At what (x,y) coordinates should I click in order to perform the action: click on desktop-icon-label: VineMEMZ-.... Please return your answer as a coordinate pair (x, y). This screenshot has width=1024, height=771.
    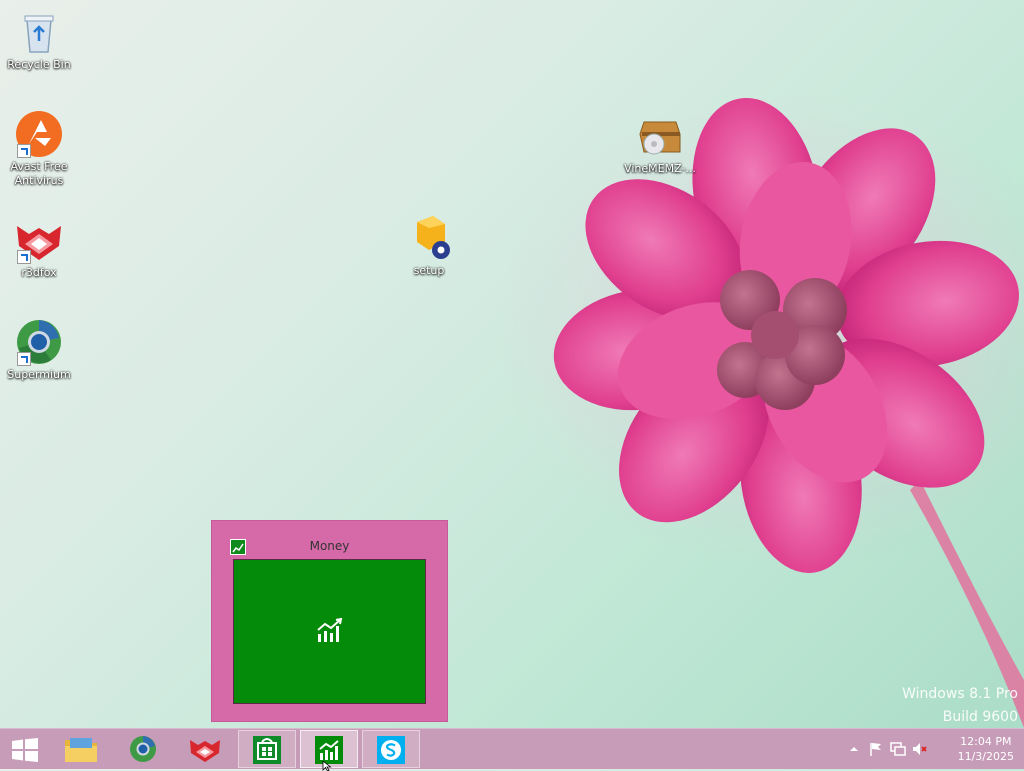
    Looking at the image, I should click on (660, 168).